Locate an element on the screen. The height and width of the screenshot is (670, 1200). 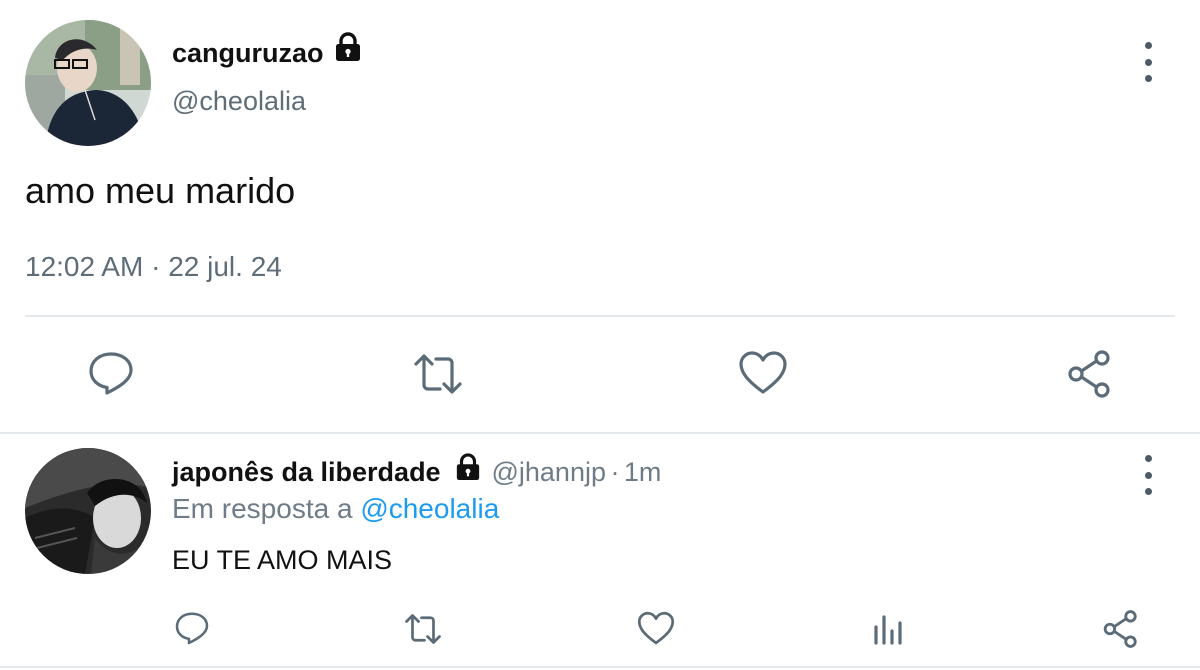
avatar-reply is located at coordinates (88, 511).